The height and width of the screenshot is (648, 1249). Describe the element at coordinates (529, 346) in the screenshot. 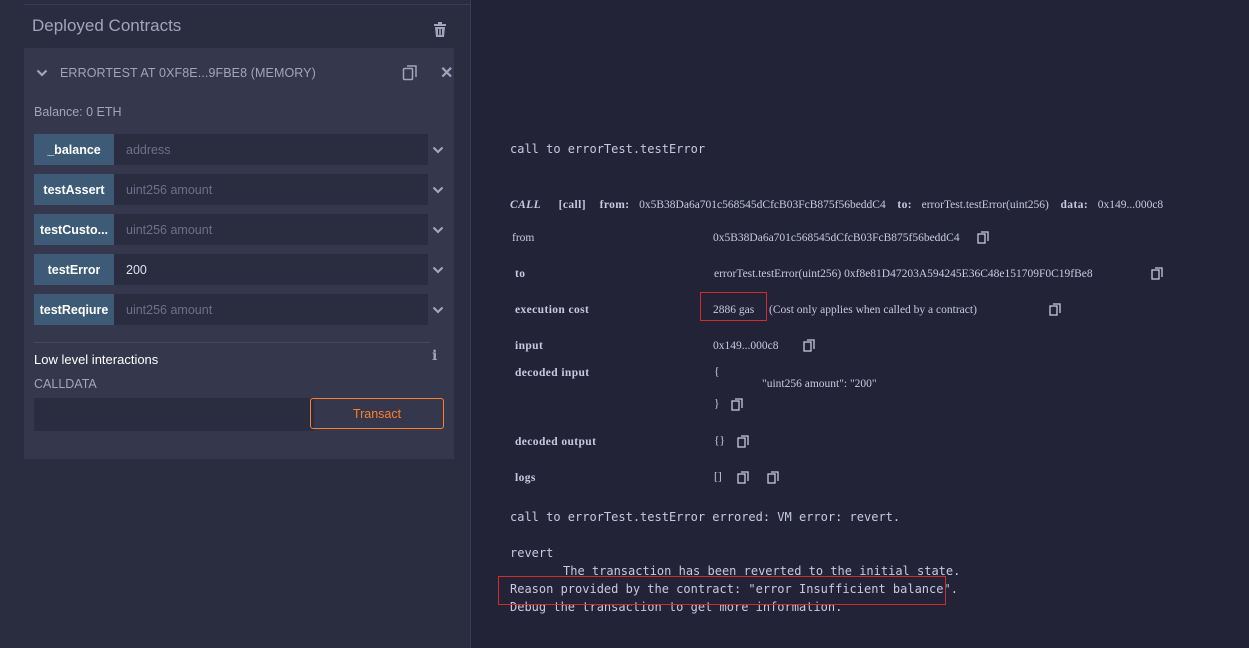

I see `input-label: input` at that location.